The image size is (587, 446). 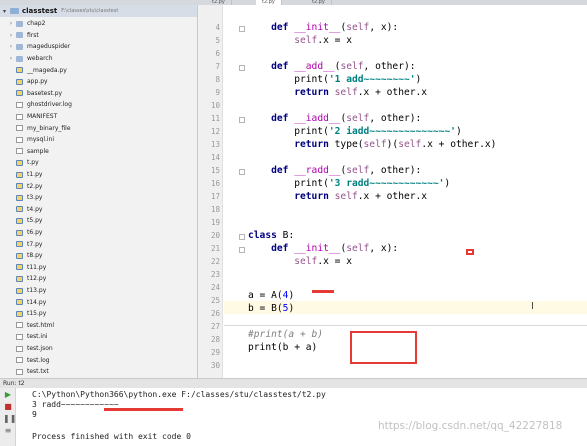 I want to click on tree-file: t14.py, so click(x=31, y=302).